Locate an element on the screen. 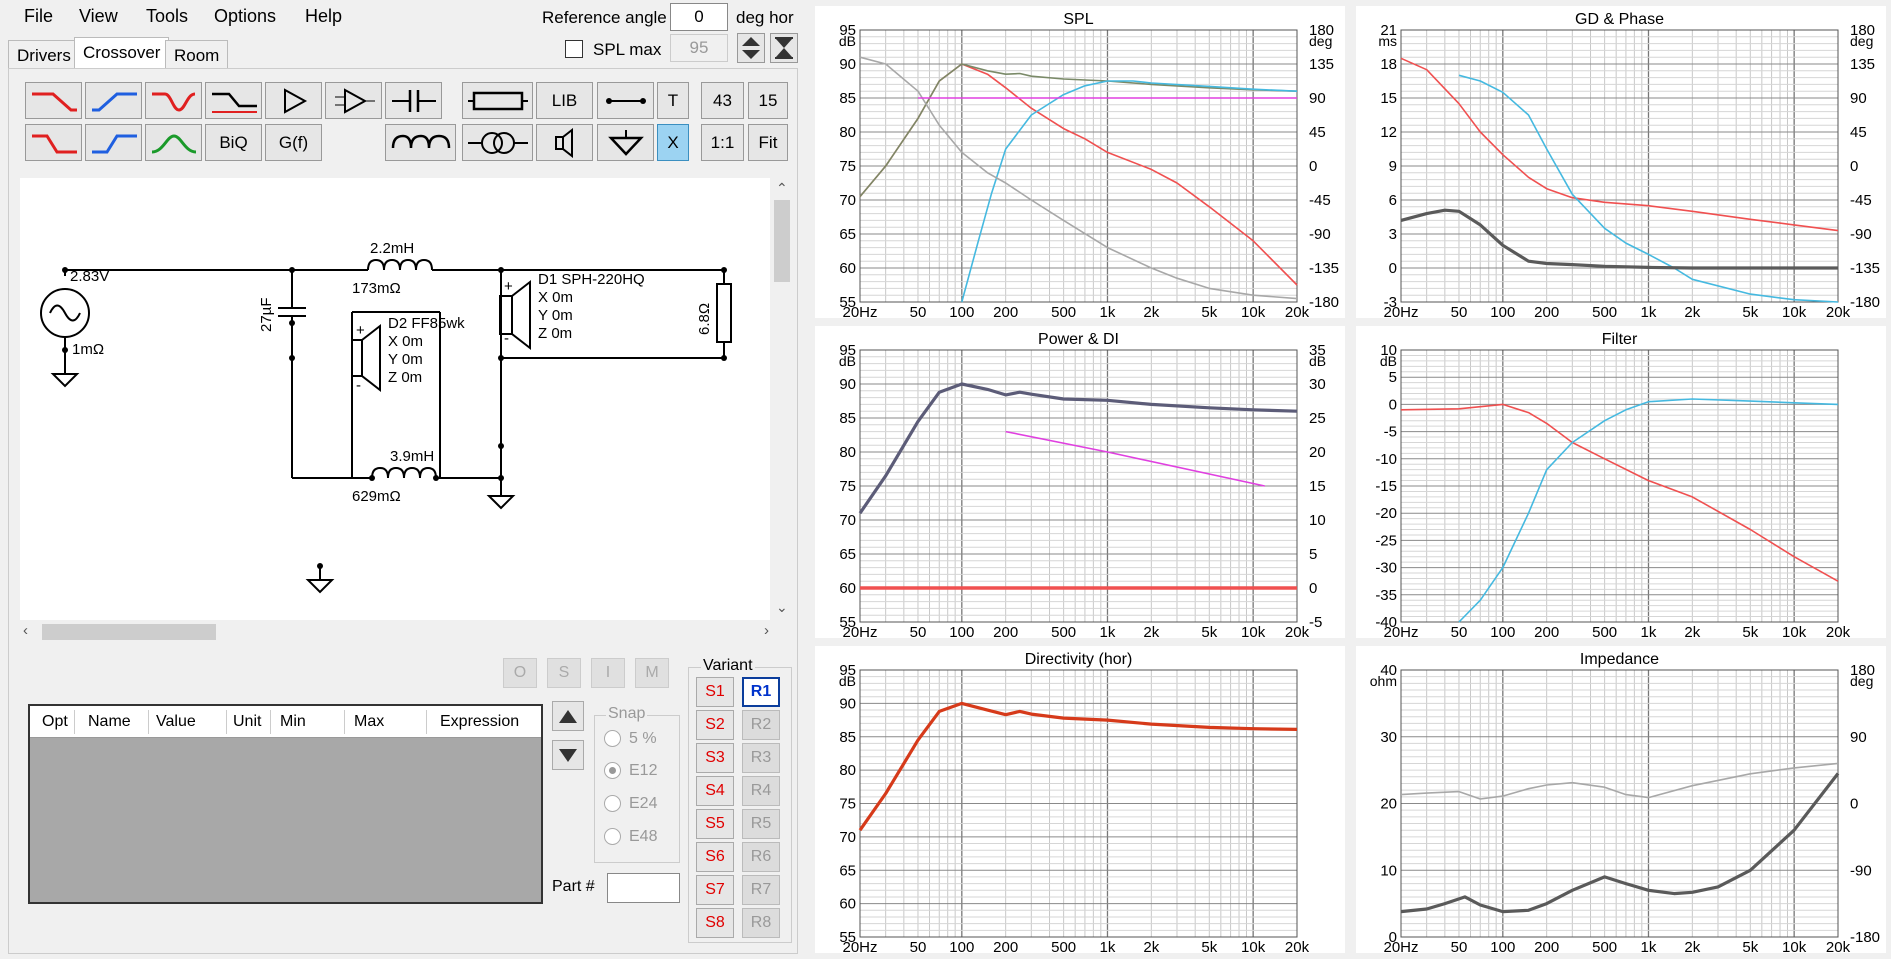  lowpass-button is located at coordinates (53, 100).